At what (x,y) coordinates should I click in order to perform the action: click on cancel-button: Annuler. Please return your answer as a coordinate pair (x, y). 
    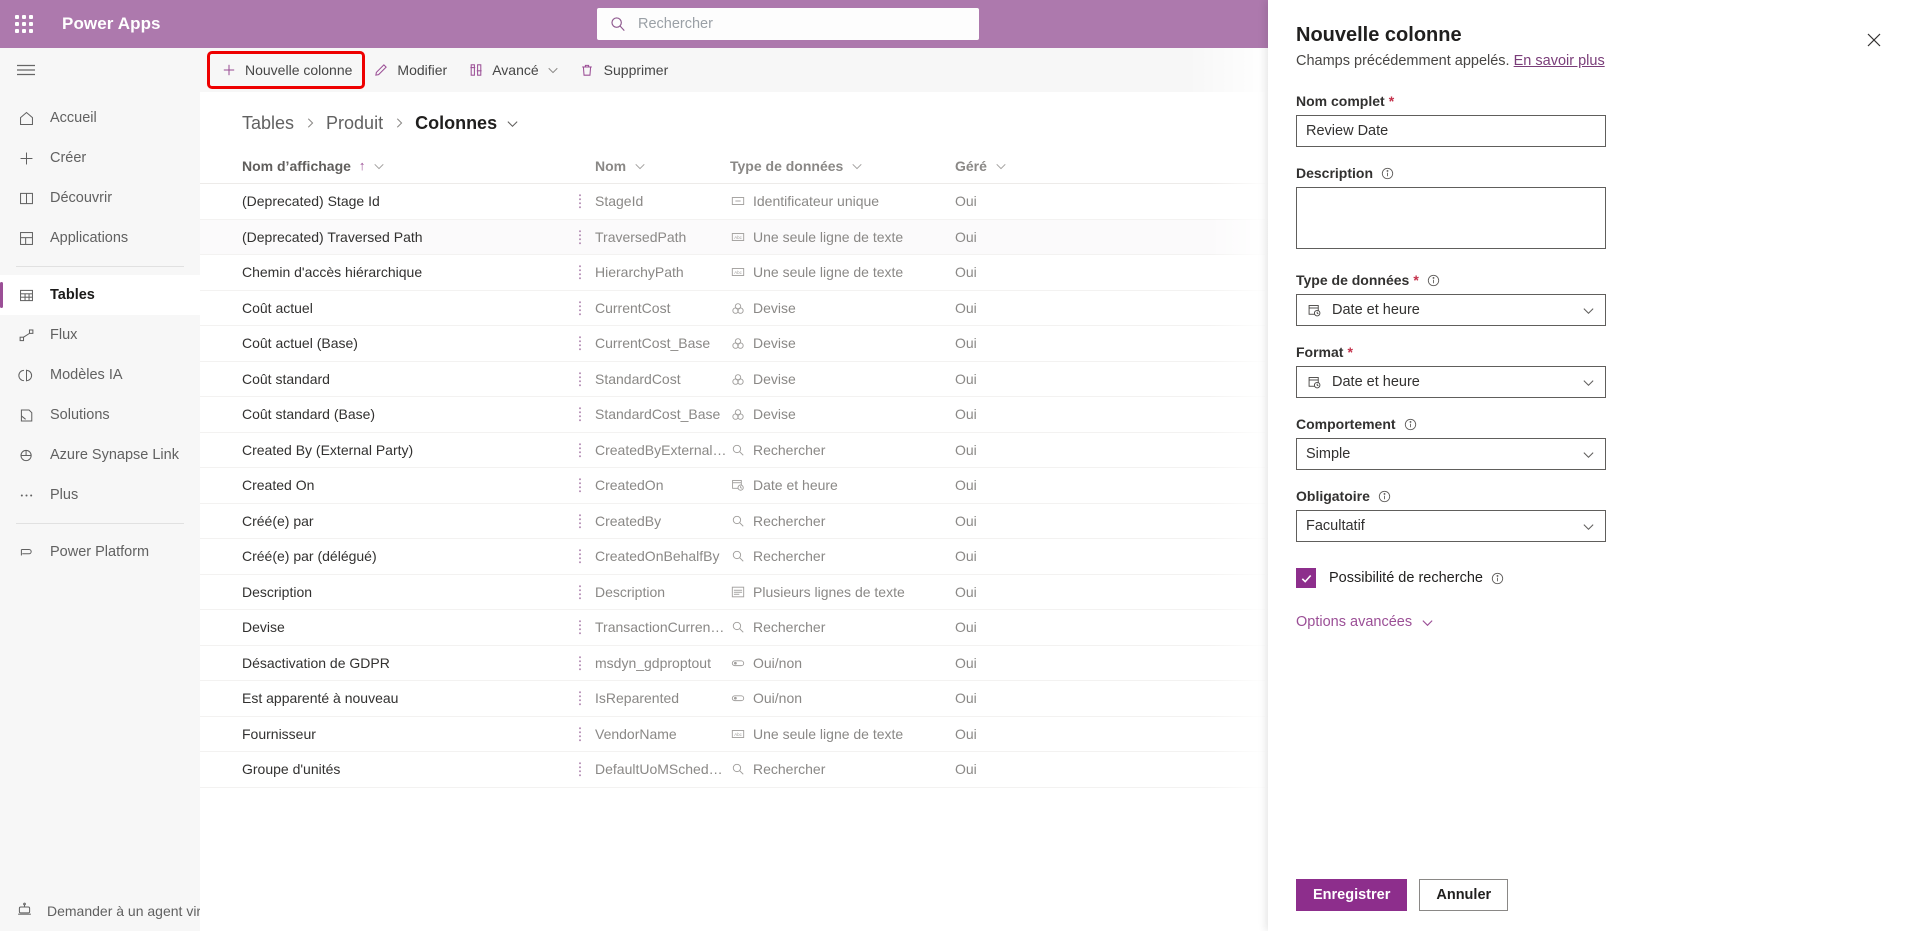
    Looking at the image, I should click on (1464, 895).